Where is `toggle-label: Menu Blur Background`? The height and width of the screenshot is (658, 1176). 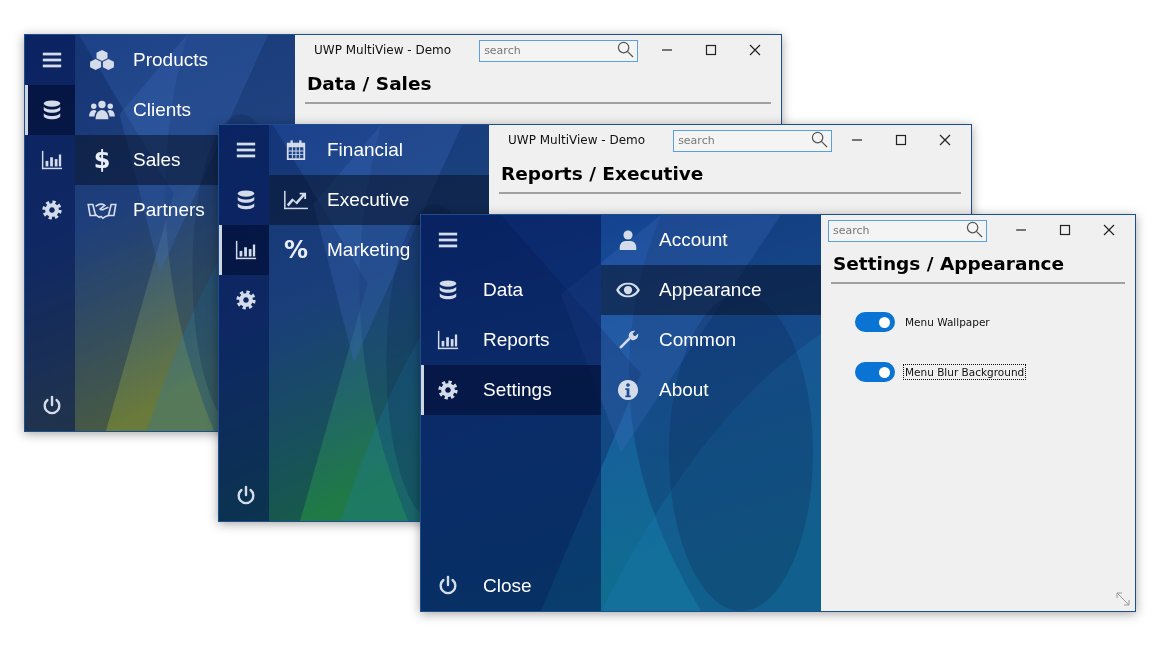
toggle-label: Menu Blur Background is located at coordinates (965, 372).